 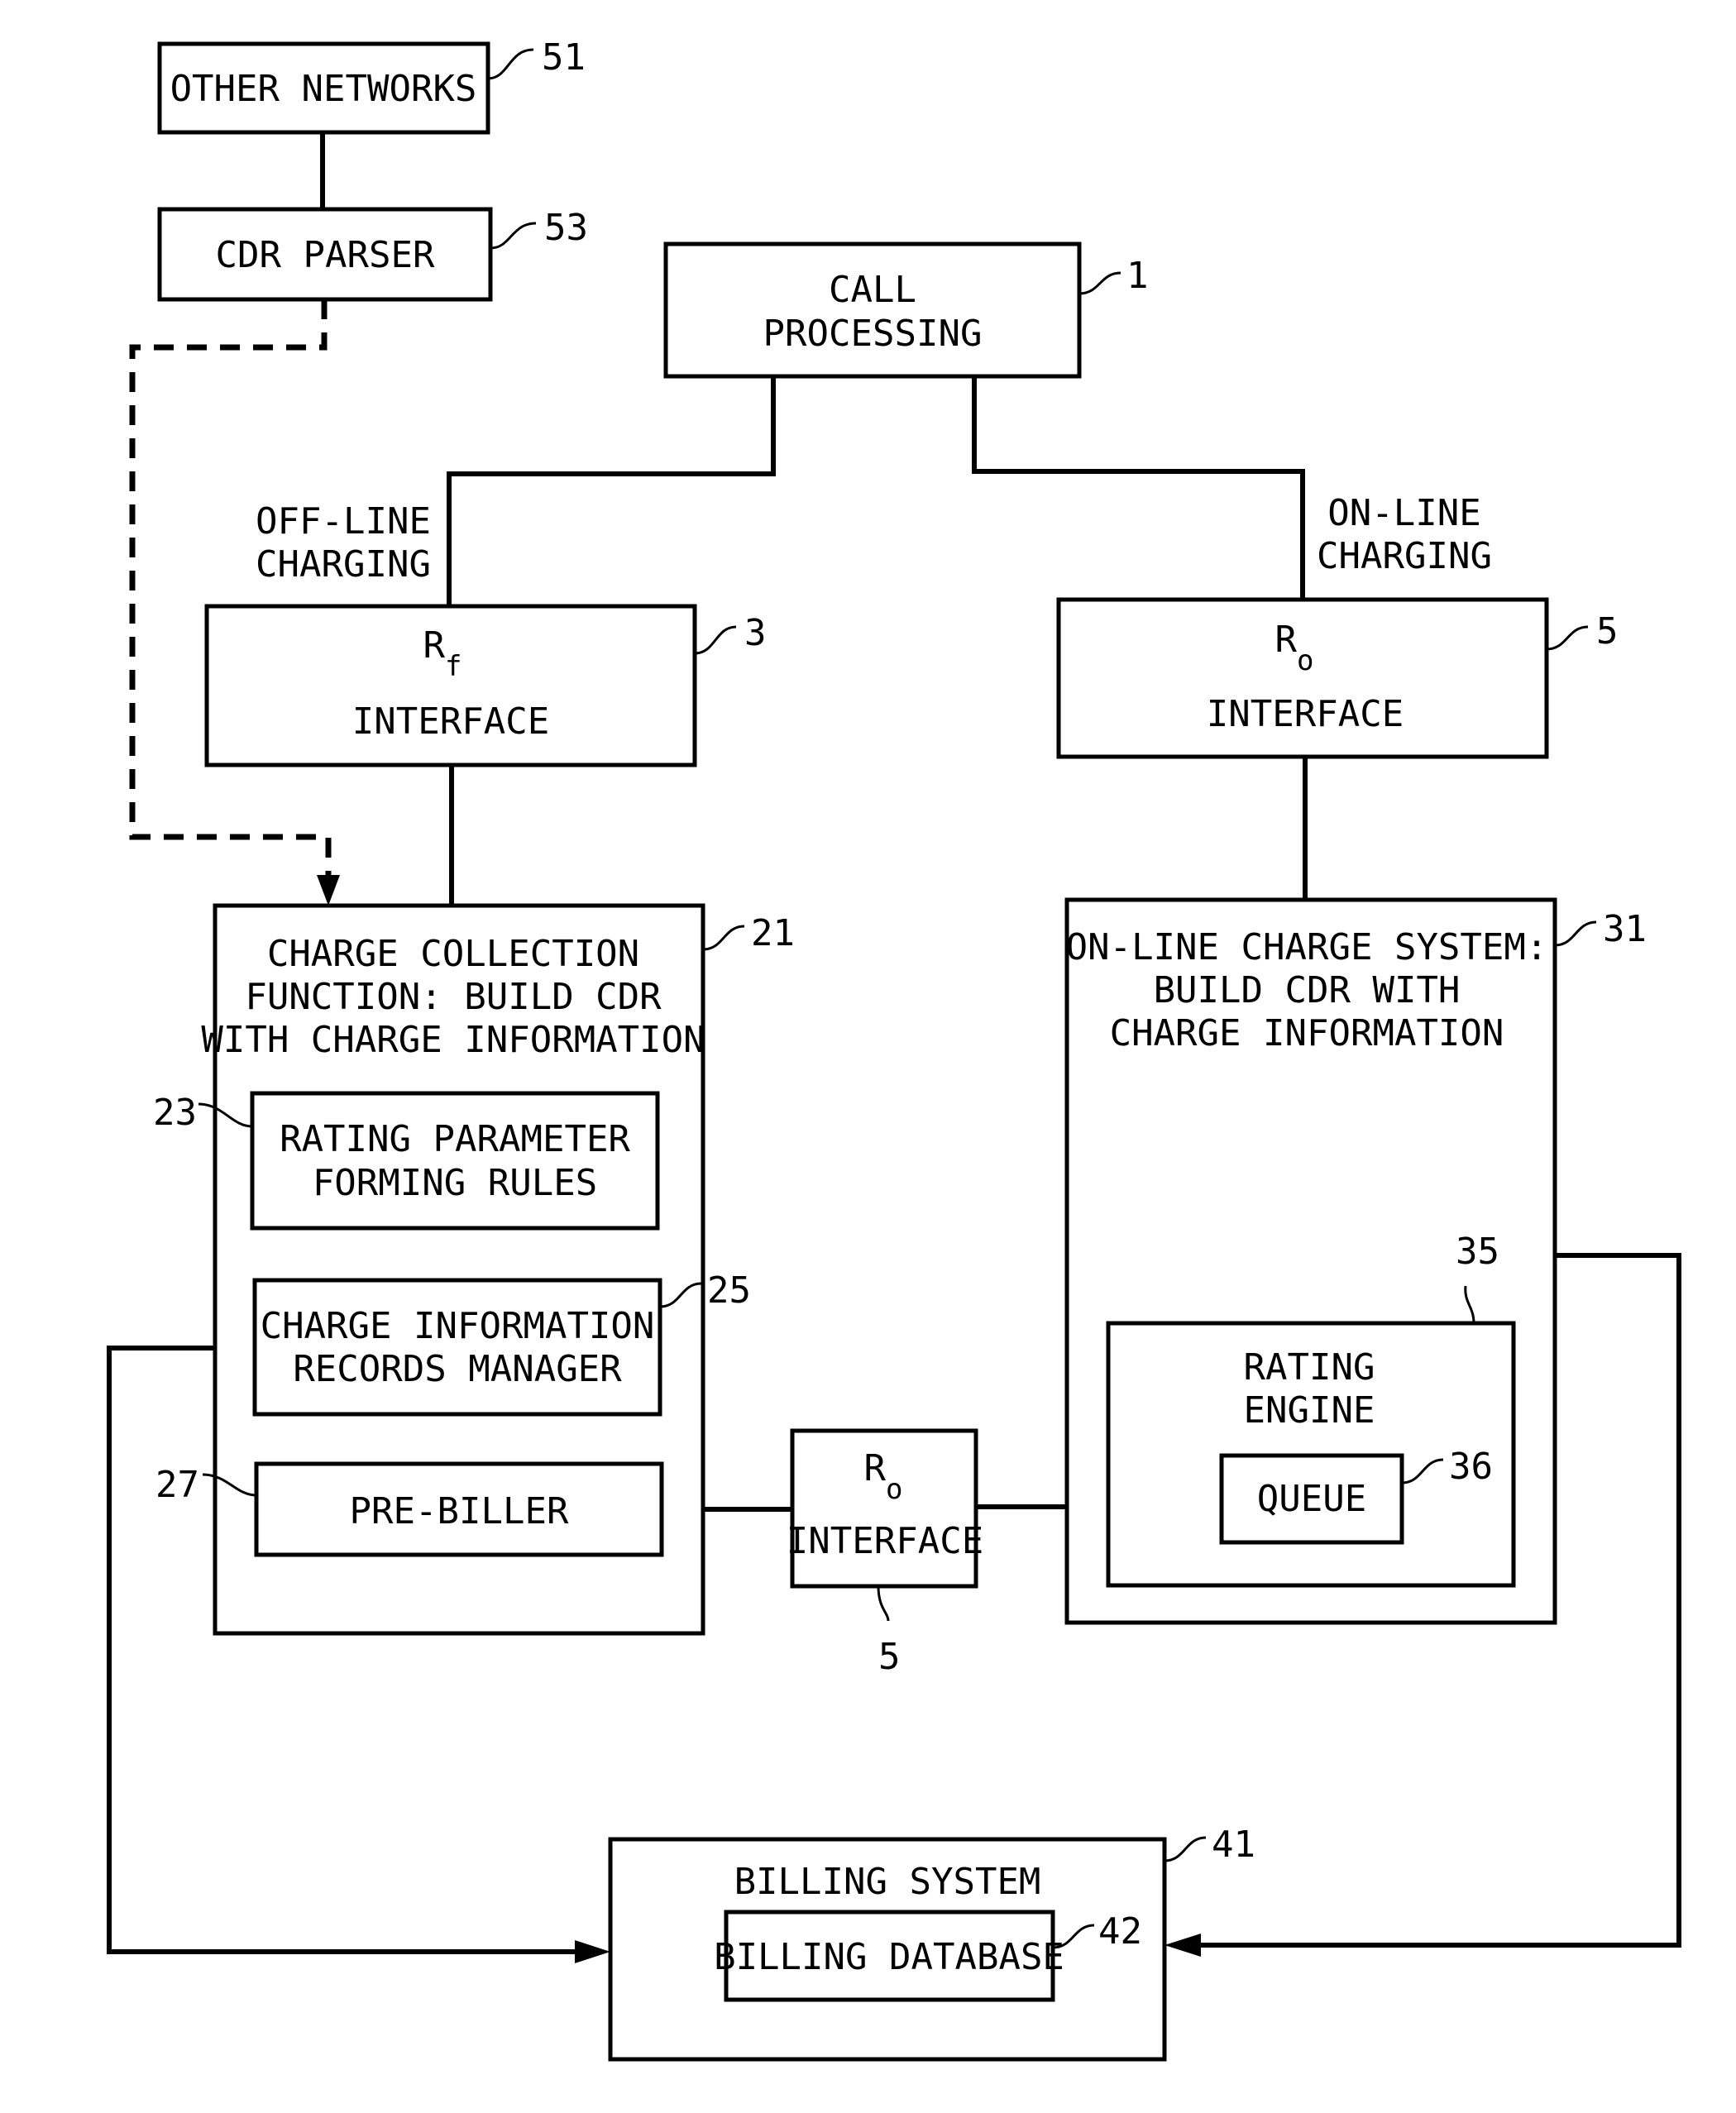 What do you see at coordinates (1233, 1845) in the screenshot?
I see `ref-41: 41` at bounding box center [1233, 1845].